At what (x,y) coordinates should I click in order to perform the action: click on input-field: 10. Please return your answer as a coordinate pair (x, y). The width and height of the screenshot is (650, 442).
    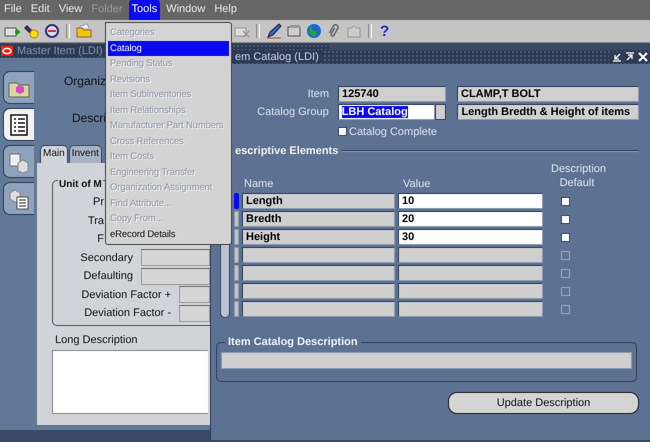
    Looking at the image, I should click on (470, 201).